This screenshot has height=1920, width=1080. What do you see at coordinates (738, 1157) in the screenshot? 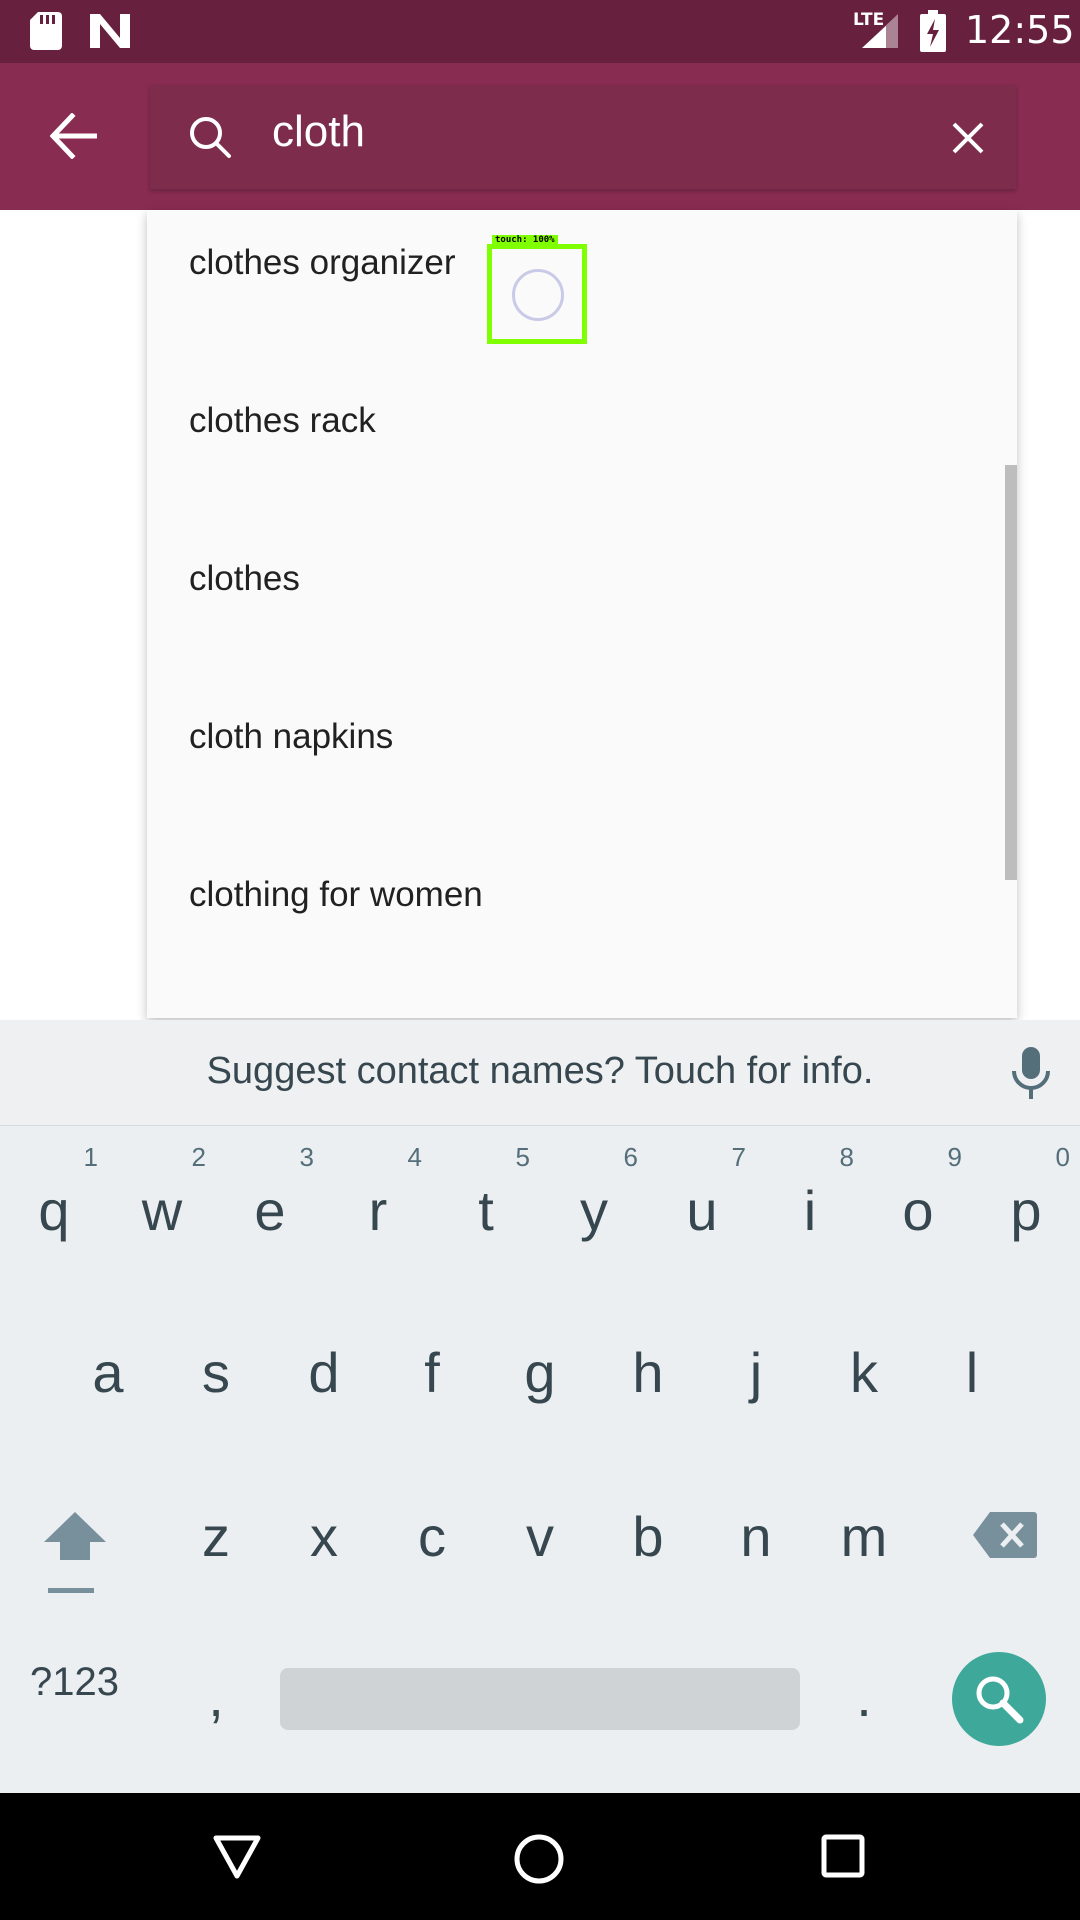
I see `key-hint: 7` at bounding box center [738, 1157].